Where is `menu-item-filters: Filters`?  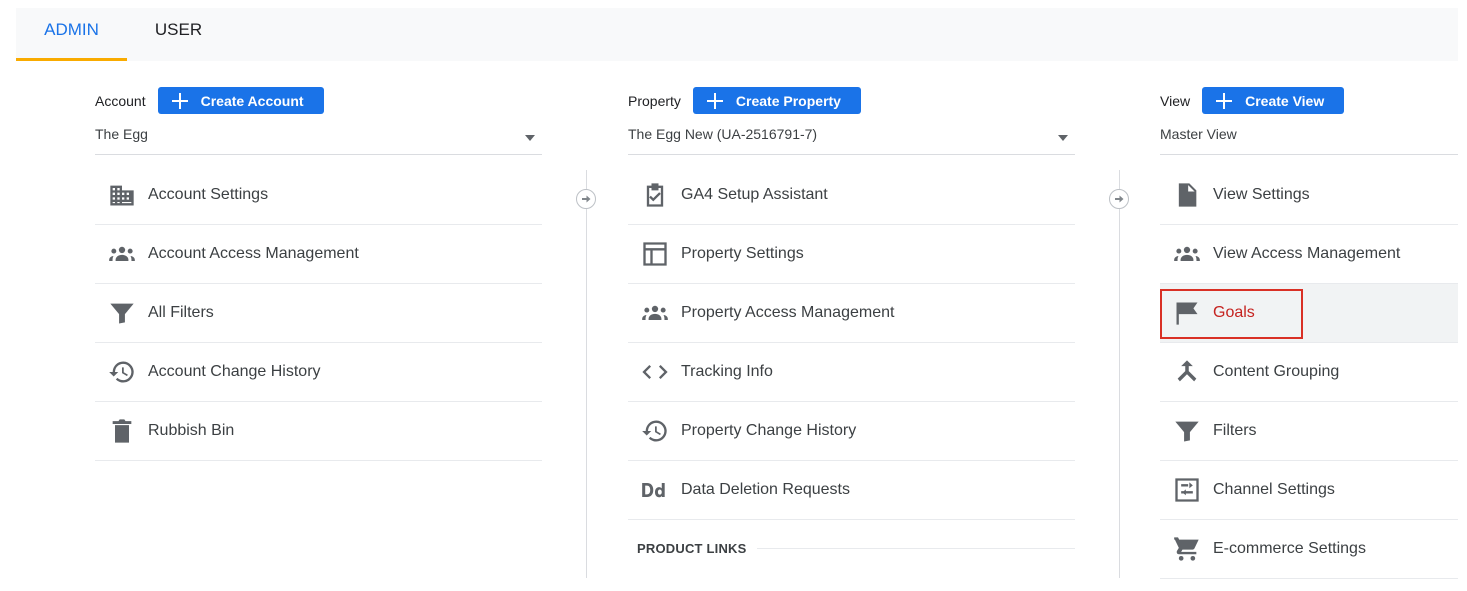 menu-item-filters: Filters is located at coordinates (1309, 431).